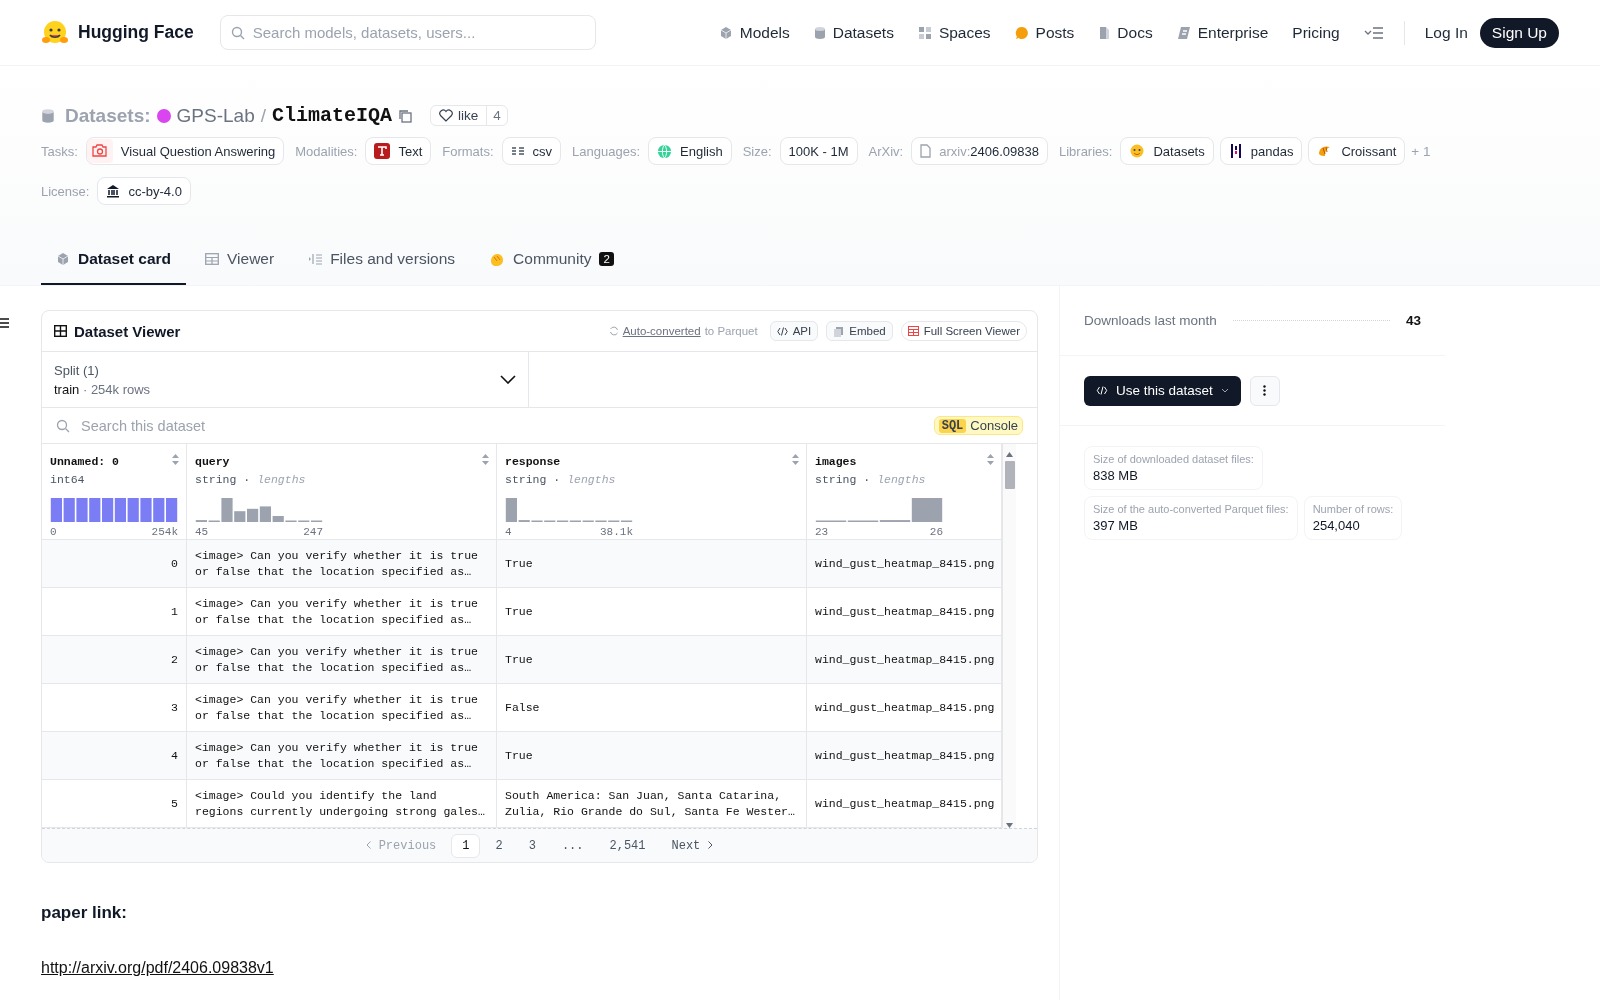 The image size is (1600, 1000). What do you see at coordinates (382, 260) in the screenshot?
I see `tab: Files and versions` at bounding box center [382, 260].